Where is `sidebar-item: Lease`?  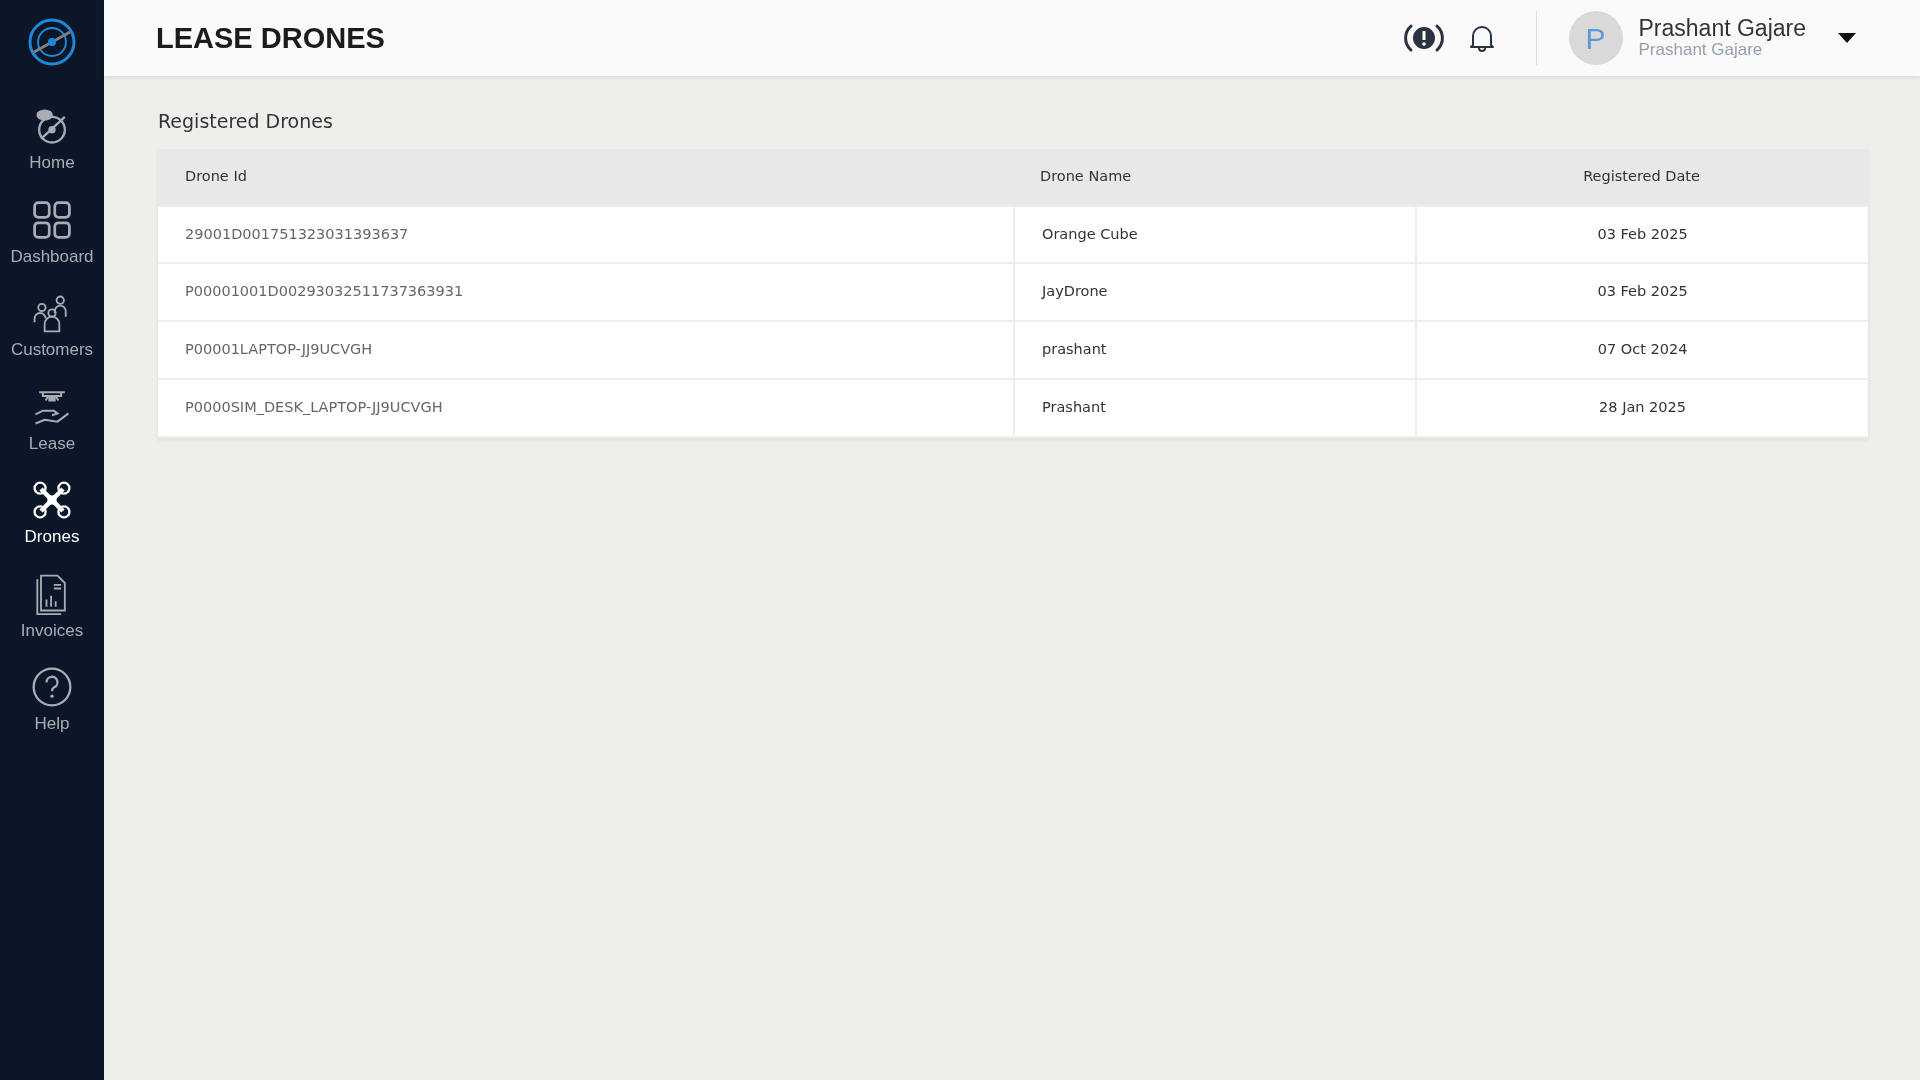 sidebar-item: Lease is located at coordinates (52, 420).